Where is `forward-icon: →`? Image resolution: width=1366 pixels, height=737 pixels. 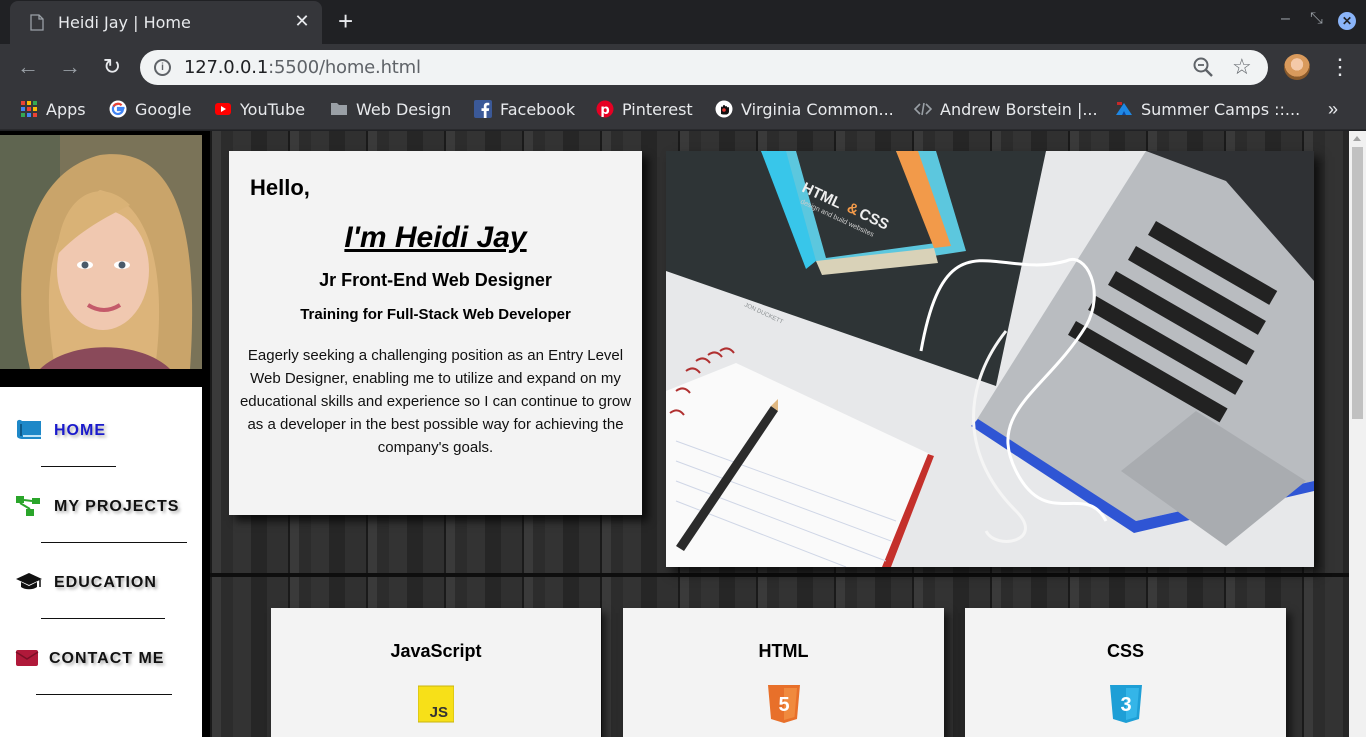
forward-icon: → is located at coordinates (70, 67).